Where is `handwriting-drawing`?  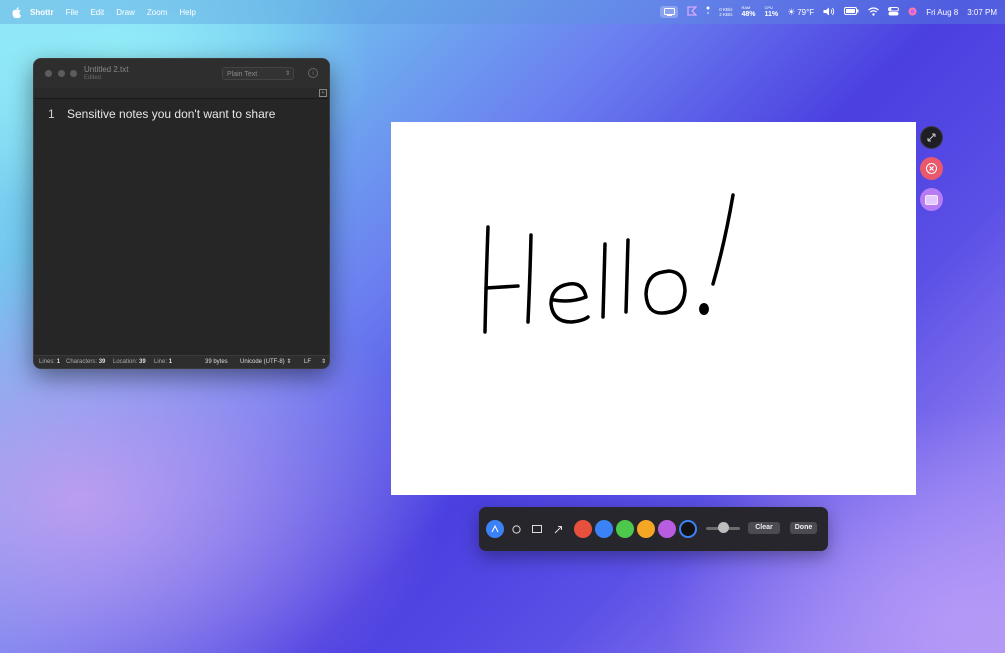 handwriting-drawing is located at coordinates (609, 263).